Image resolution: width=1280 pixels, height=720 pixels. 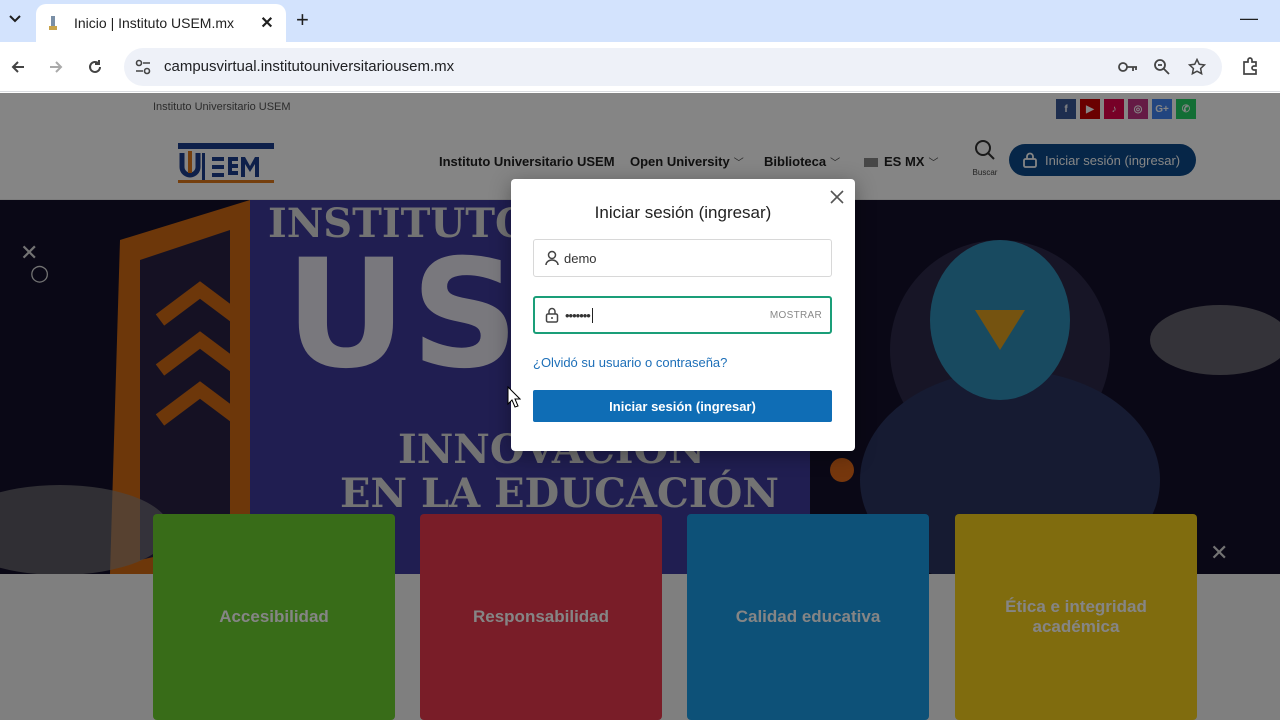 What do you see at coordinates (1249, 18) in the screenshot?
I see `minimize-icon: —` at bounding box center [1249, 18].